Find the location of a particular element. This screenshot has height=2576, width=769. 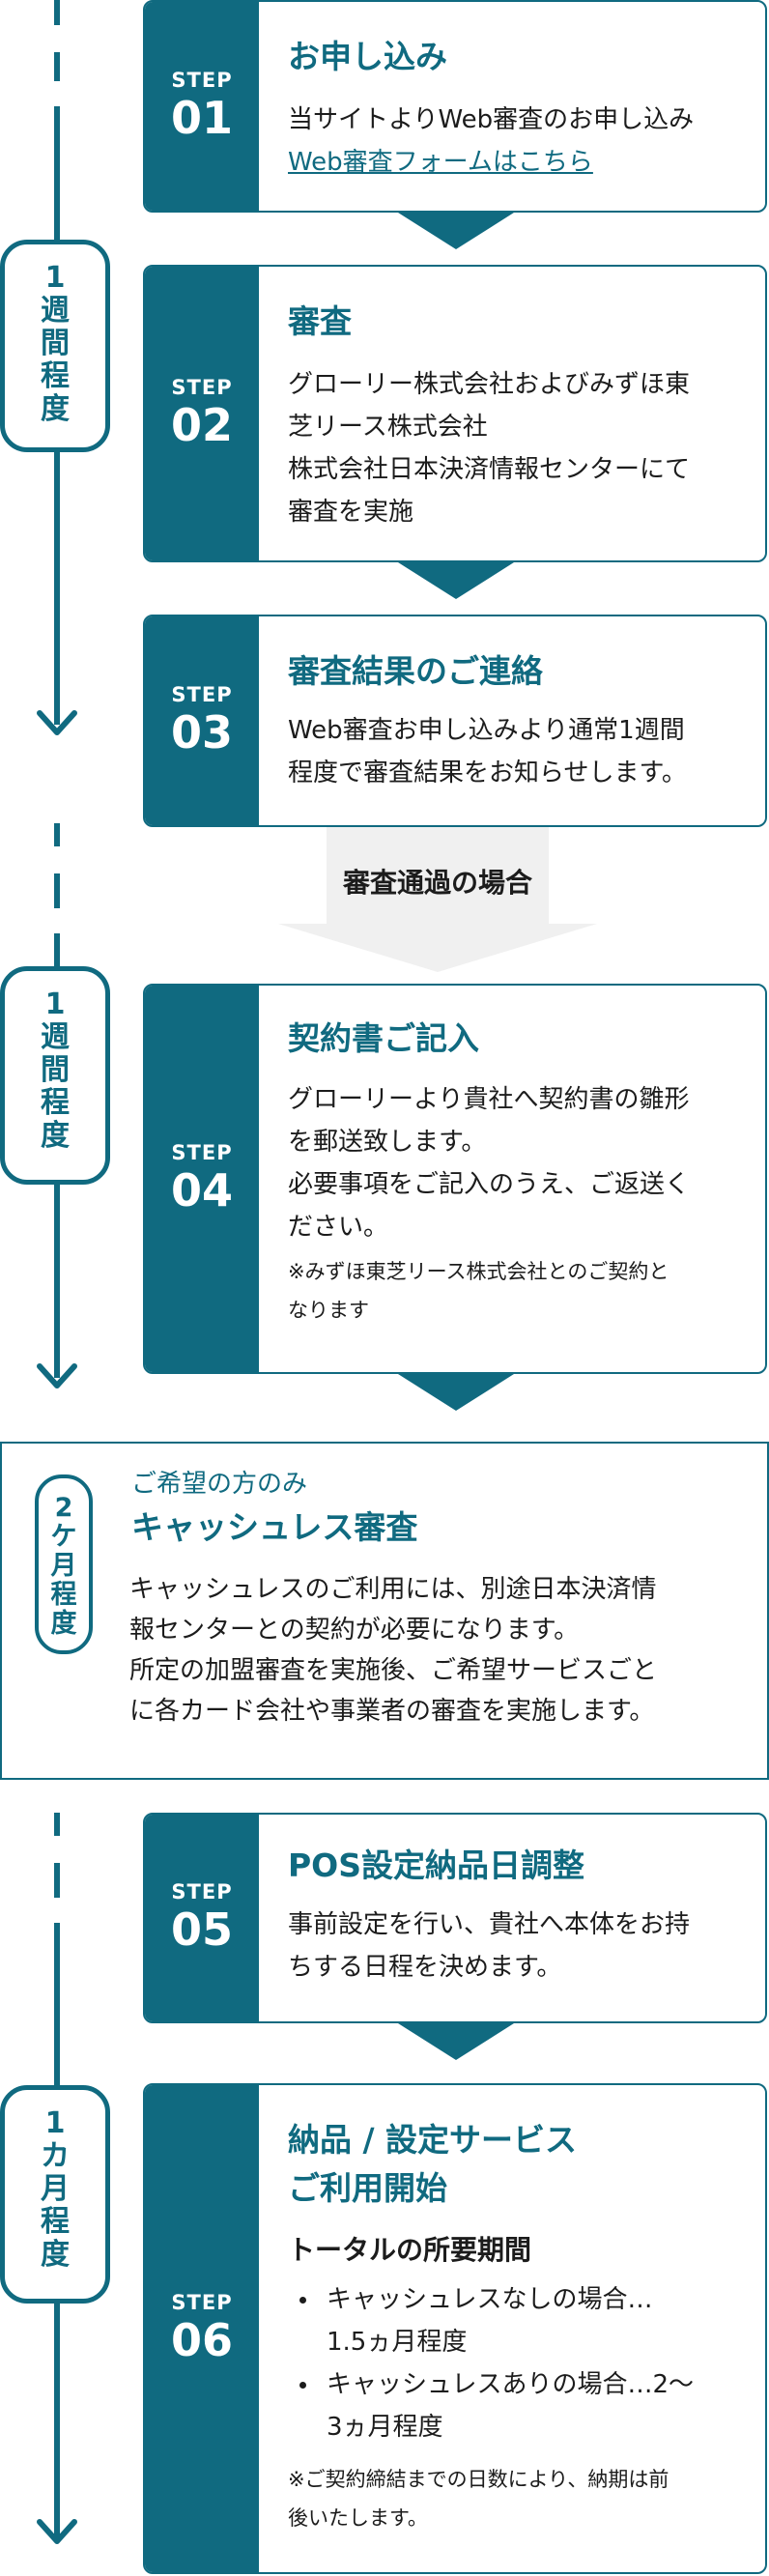

step-number-block: STEP 04 is located at coordinates (202, 1179).